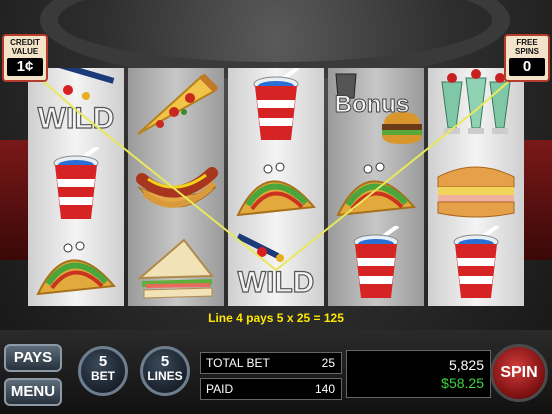 The width and height of the screenshot is (552, 414). What do you see at coordinates (276, 318) in the screenshot?
I see `win-message: Line 4 pays 5 x 25 = 125` at bounding box center [276, 318].